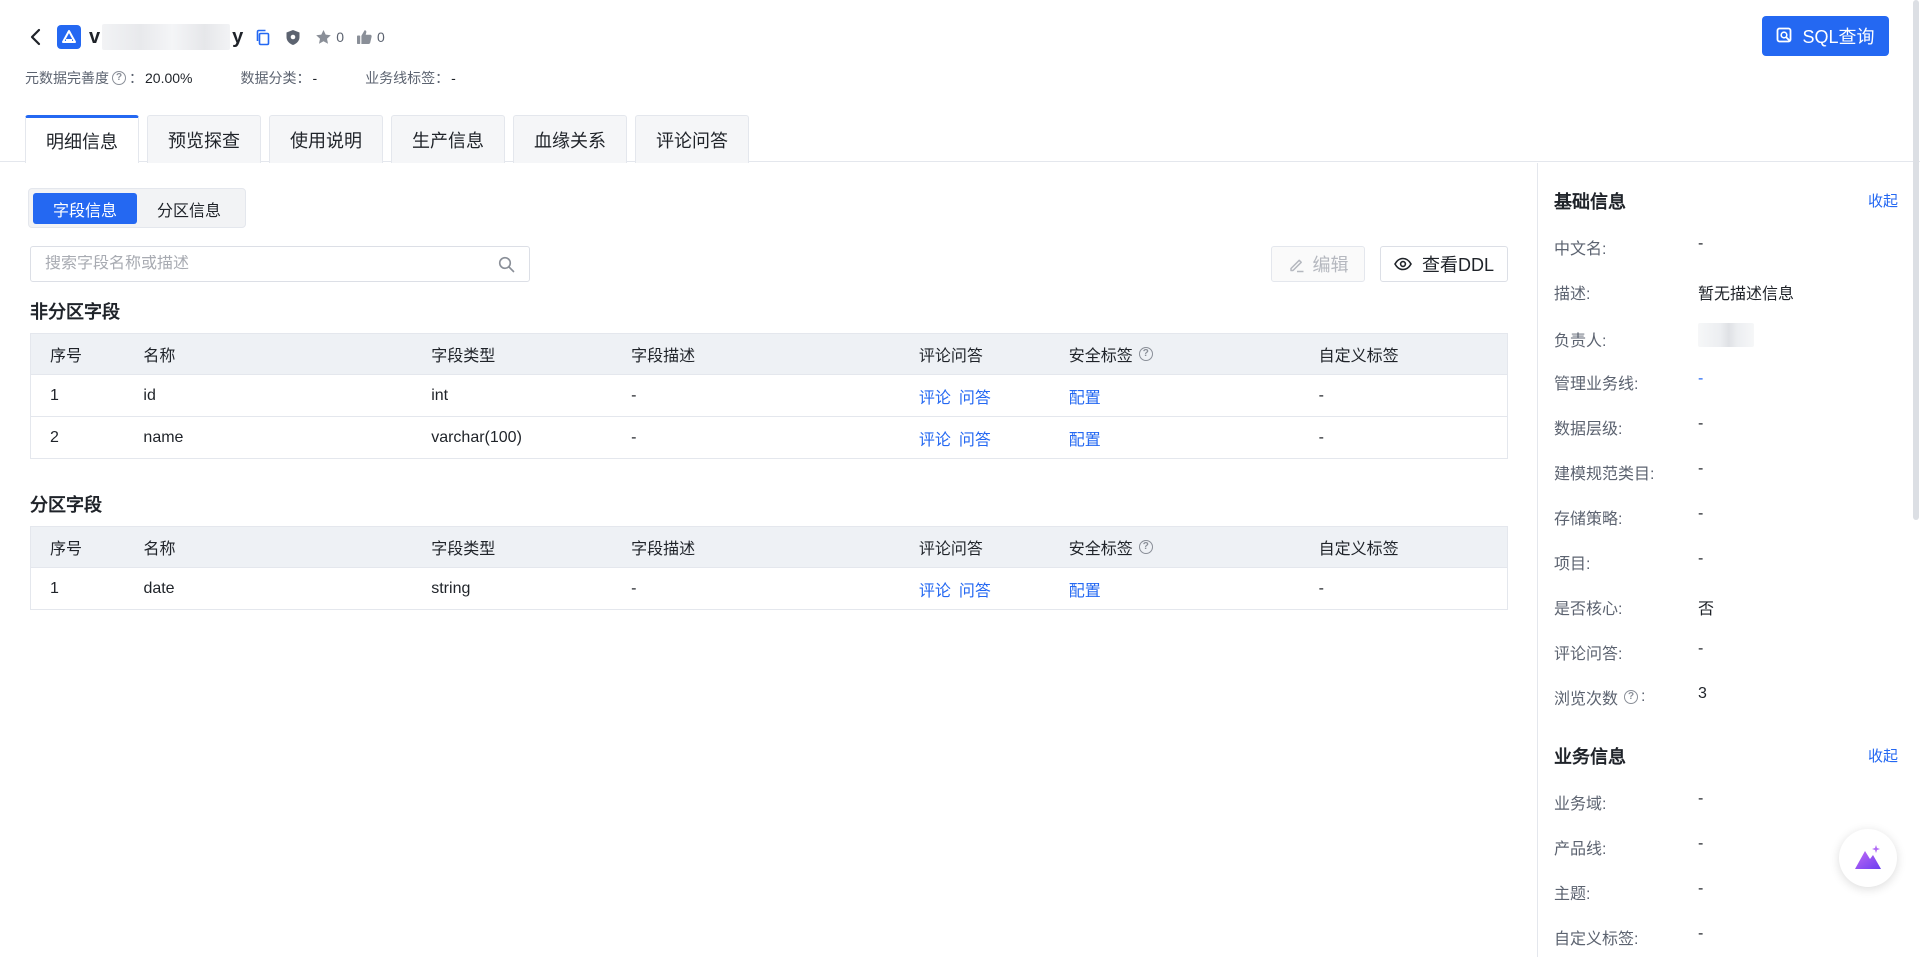 Image resolution: width=1920 pixels, height=957 pixels. What do you see at coordinates (531, 395) in the screenshot?
I see `cell-type: int` at bounding box center [531, 395].